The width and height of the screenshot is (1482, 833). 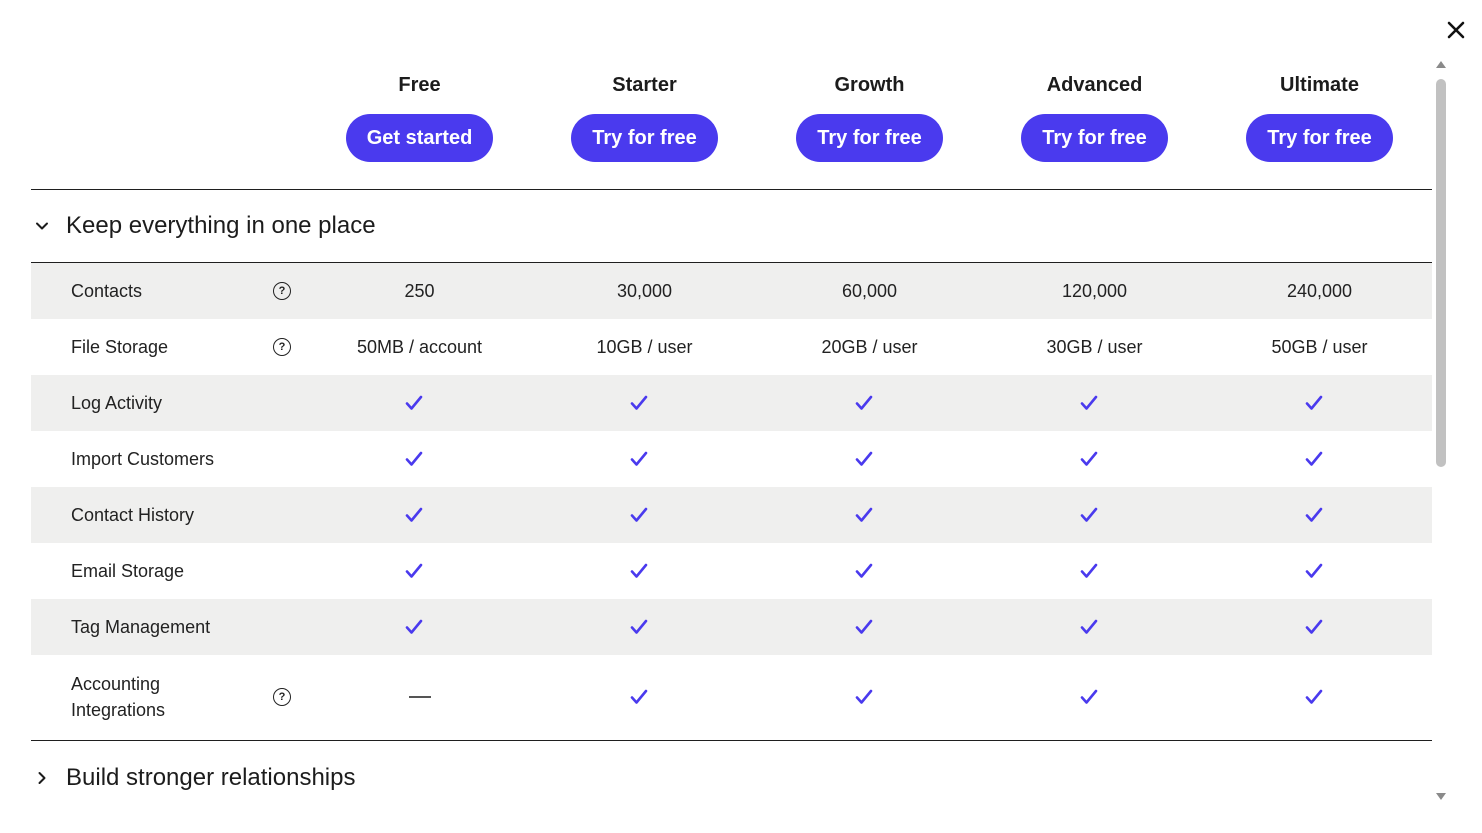 I want to click on table-row: Import Customers, so click(x=731, y=459).